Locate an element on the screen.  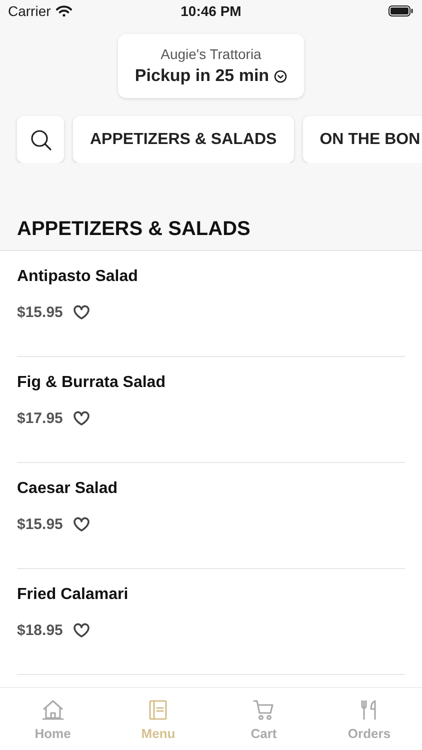
search-button is located at coordinates (40, 139).